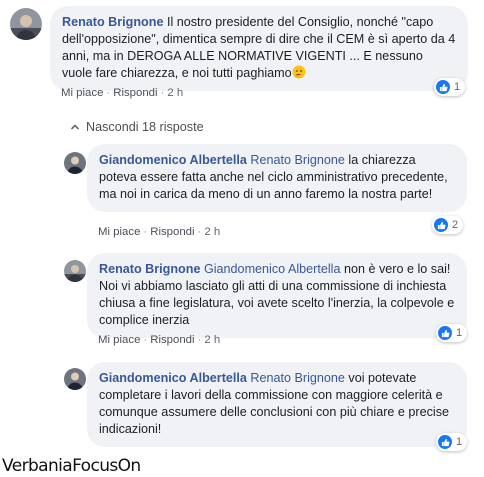 The width and height of the screenshot is (484, 477). What do you see at coordinates (272, 269) in the screenshot?
I see `reply-mention: Giandomenico Albertella` at bounding box center [272, 269].